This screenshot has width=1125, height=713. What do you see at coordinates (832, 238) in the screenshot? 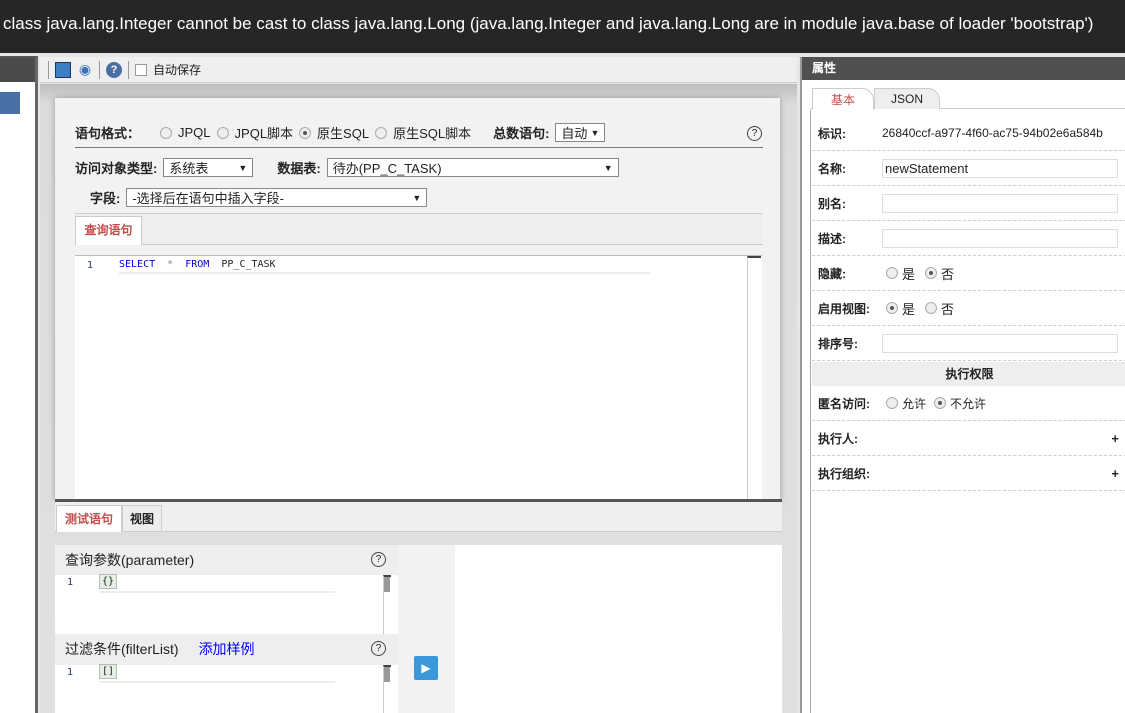
I see `description-label: 描述:` at bounding box center [832, 238].